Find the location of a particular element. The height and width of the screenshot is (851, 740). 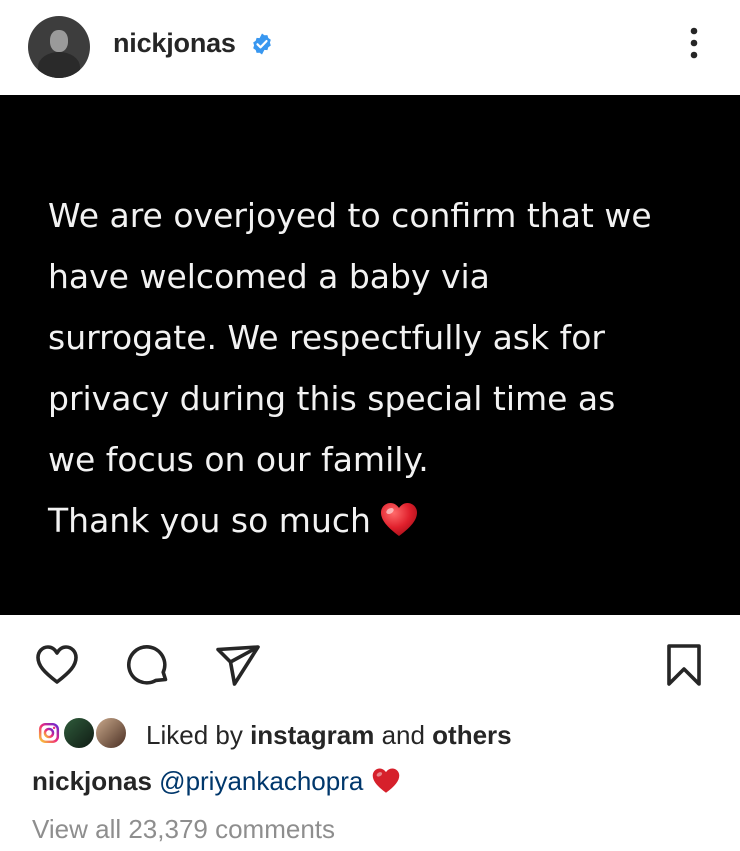

post-line: we focus on our family. is located at coordinates (238, 459).